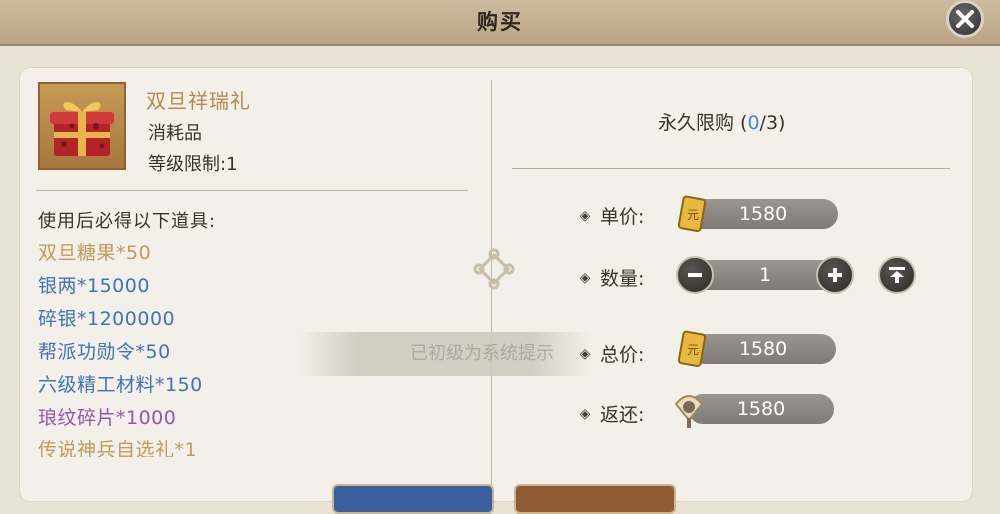 Image resolution: width=1000 pixels, height=514 pixels. I want to click on plus-icon, so click(835, 275).